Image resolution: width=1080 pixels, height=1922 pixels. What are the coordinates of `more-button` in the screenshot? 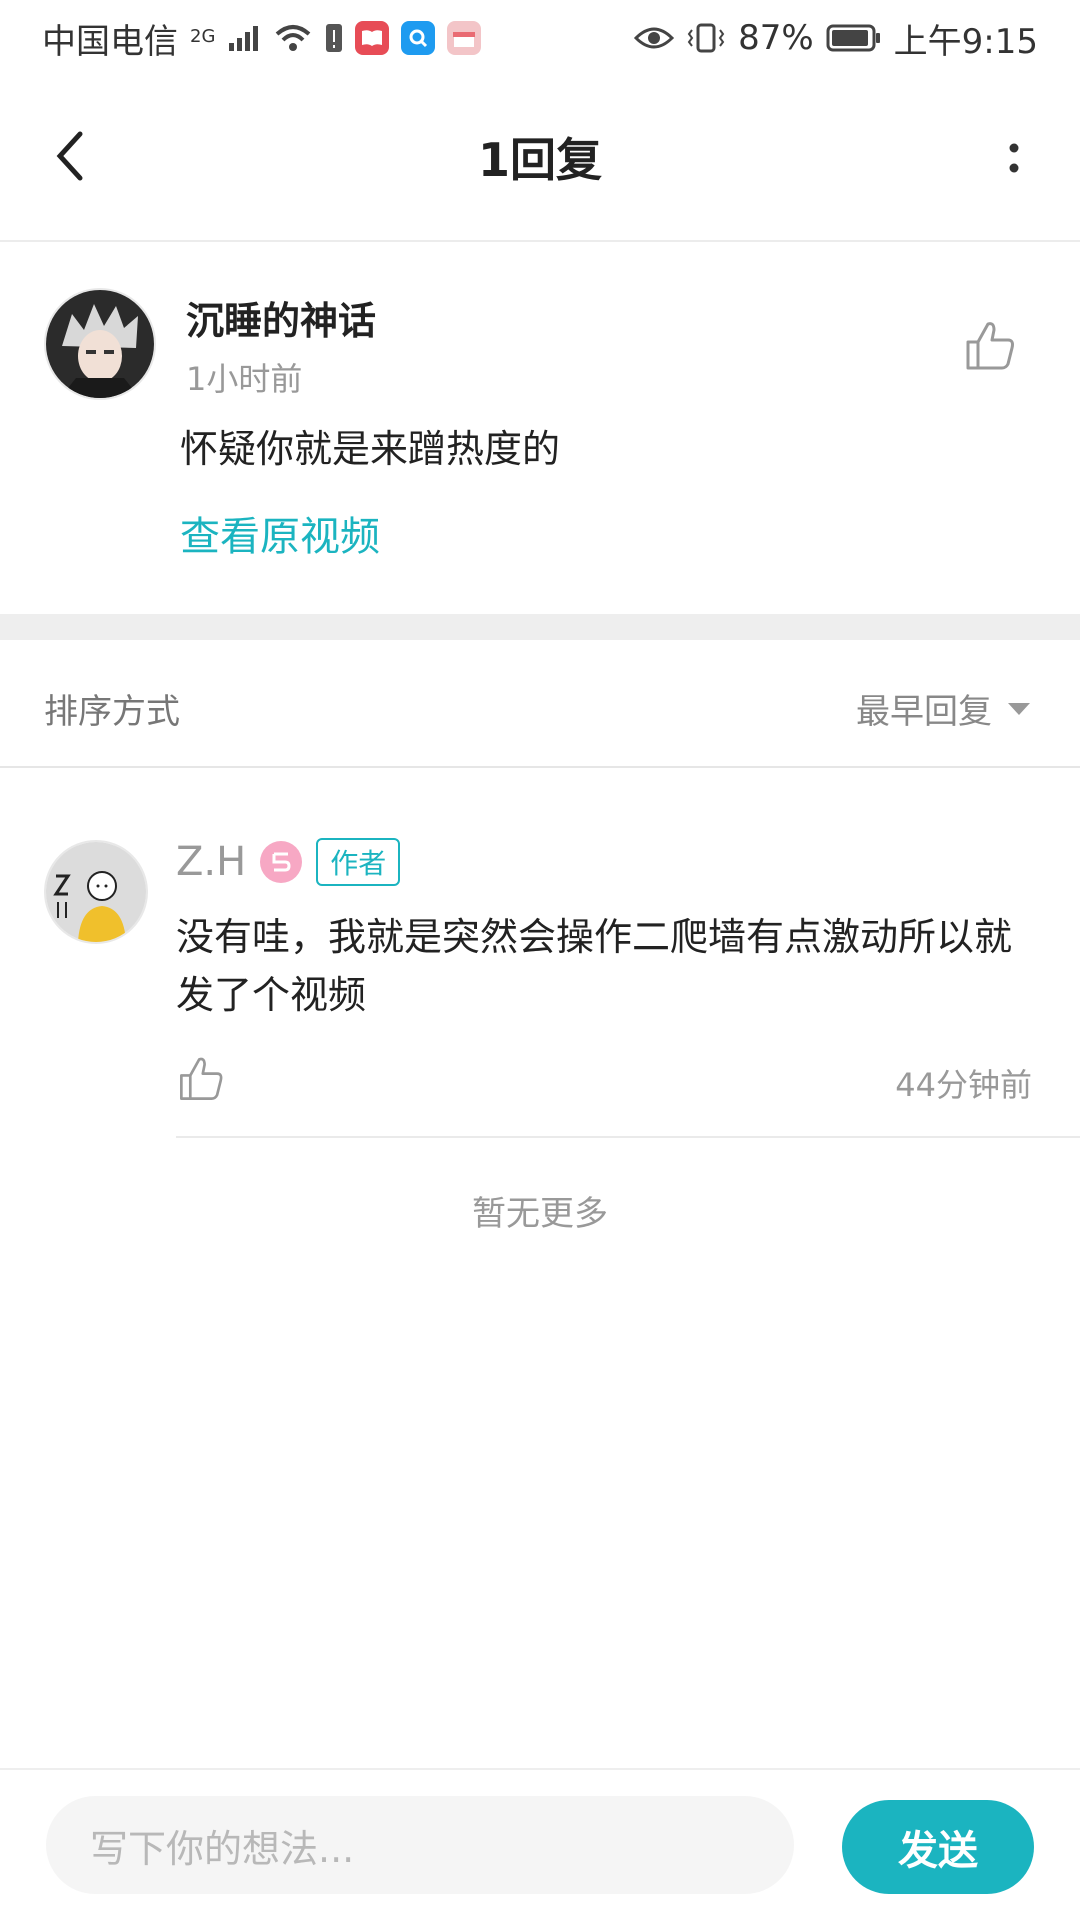 It's located at (1014, 160).